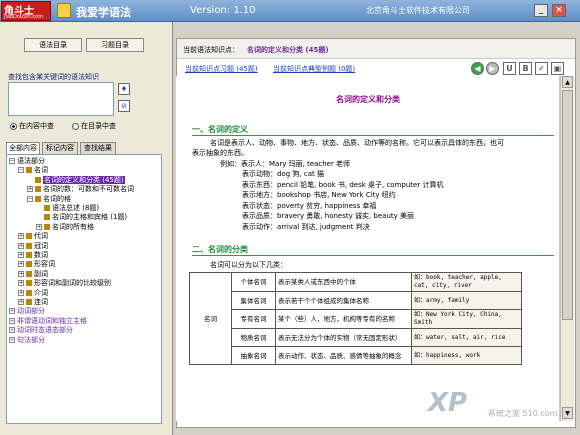  I want to click on tab-marked-content: 标记内容, so click(60, 148).